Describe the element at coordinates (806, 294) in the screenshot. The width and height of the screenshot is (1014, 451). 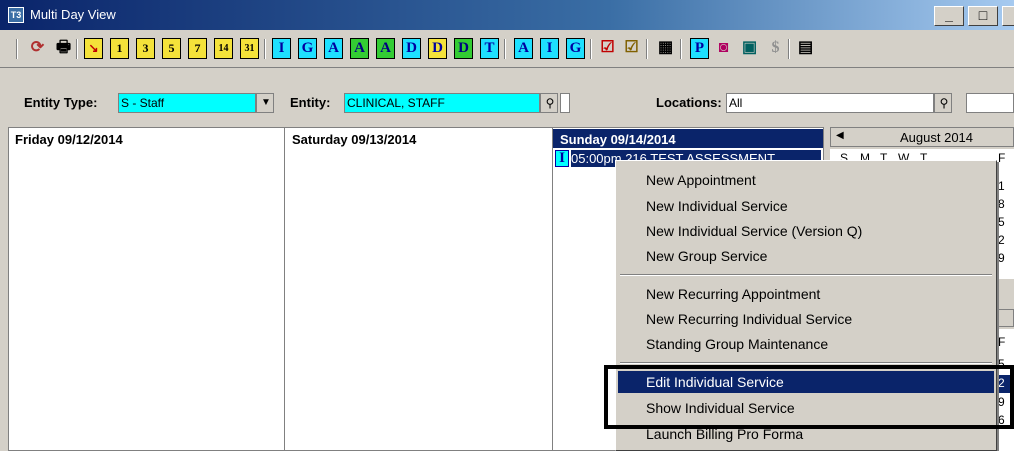
I see `menu-item-new-recurring-appointment: New Recurring Appointment` at that location.